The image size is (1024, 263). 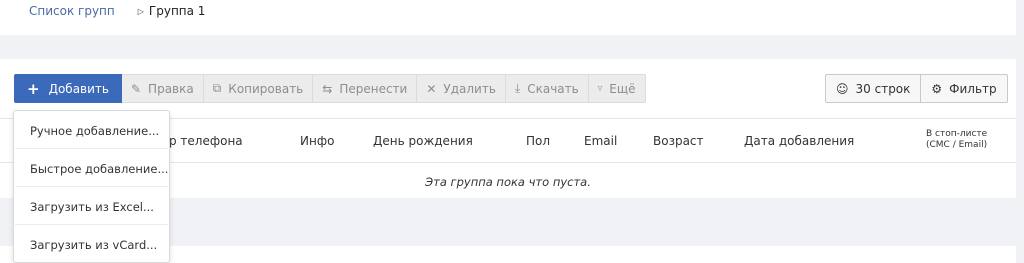 What do you see at coordinates (140, 11) in the screenshot?
I see `caret-right-icon: ▷` at bounding box center [140, 11].